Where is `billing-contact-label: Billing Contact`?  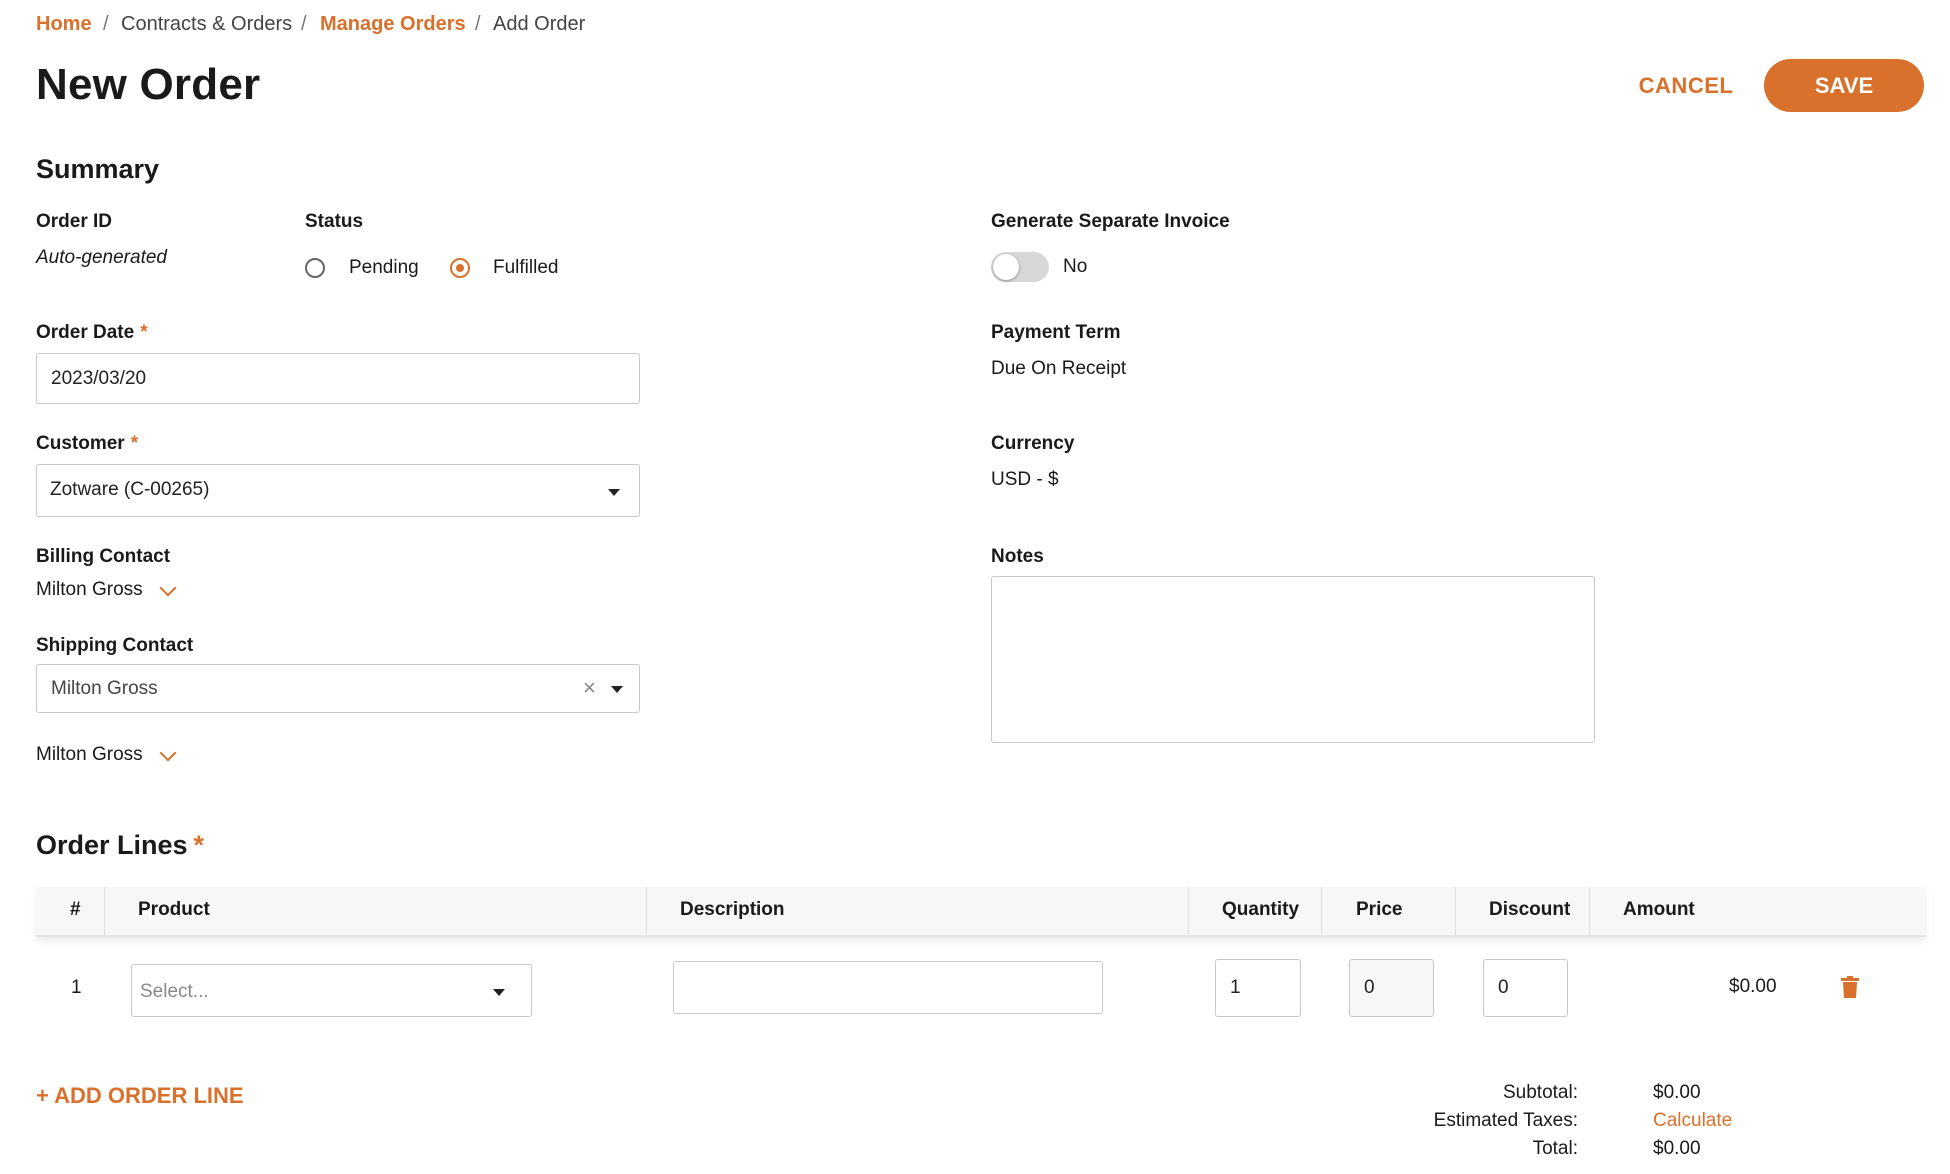
billing-contact-label: Billing Contact is located at coordinates (103, 556).